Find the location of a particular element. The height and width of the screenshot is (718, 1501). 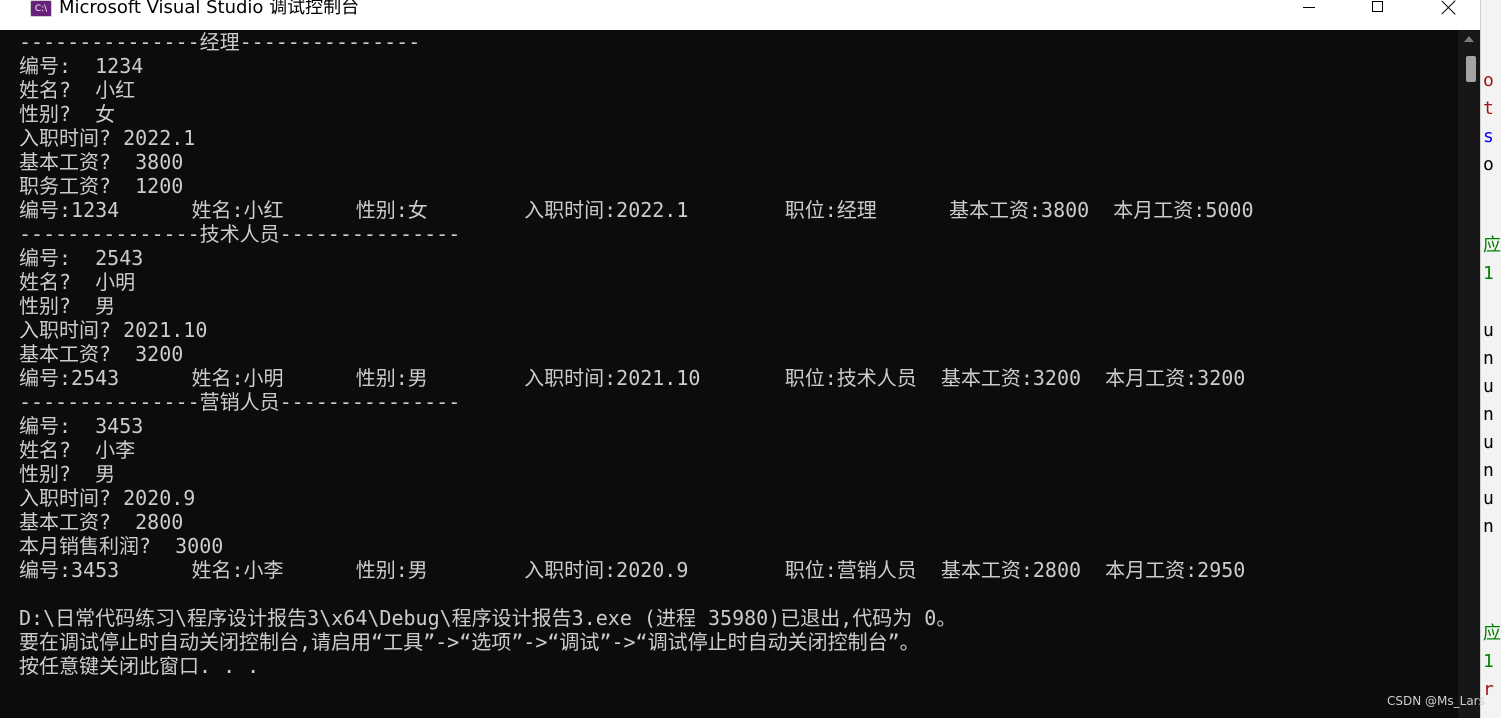

watermark: CSDN @Ms_Lars is located at coordinates (1436, 701).